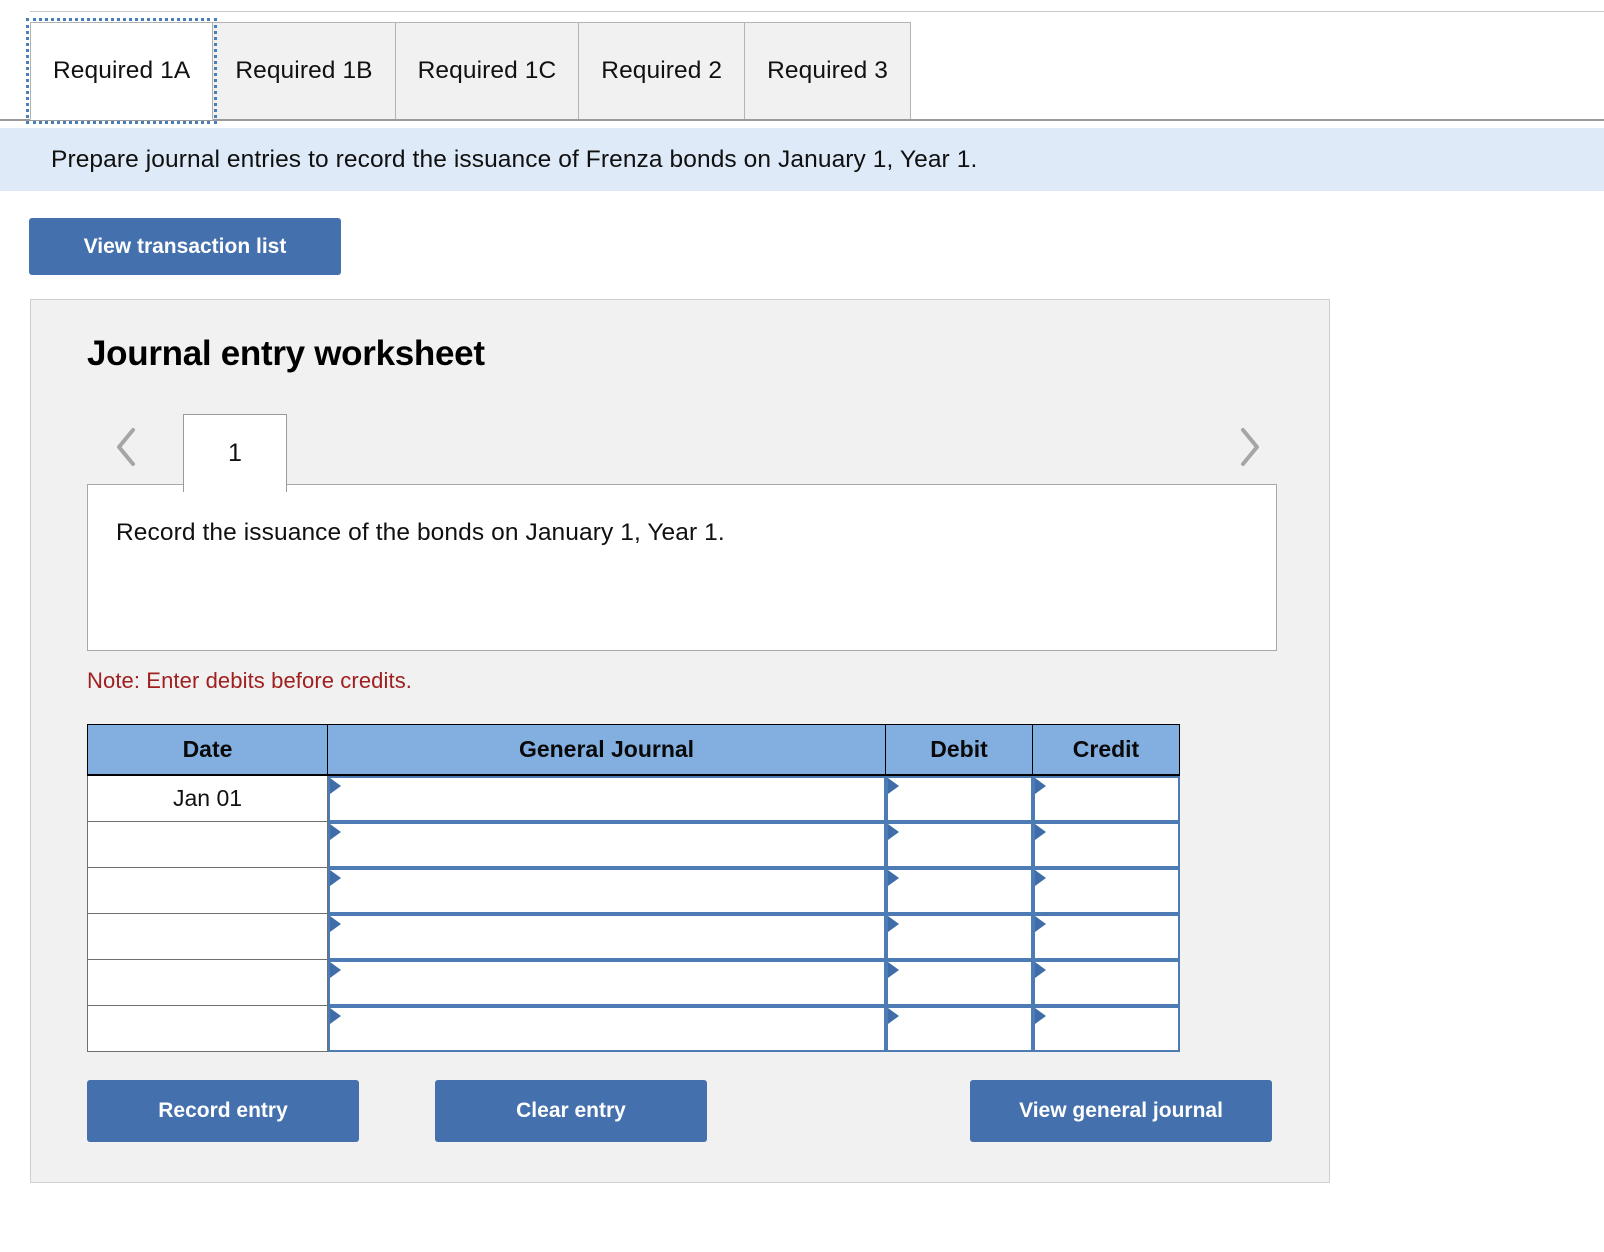  I want to click on table-row: Jan 01, so click(633, 798).